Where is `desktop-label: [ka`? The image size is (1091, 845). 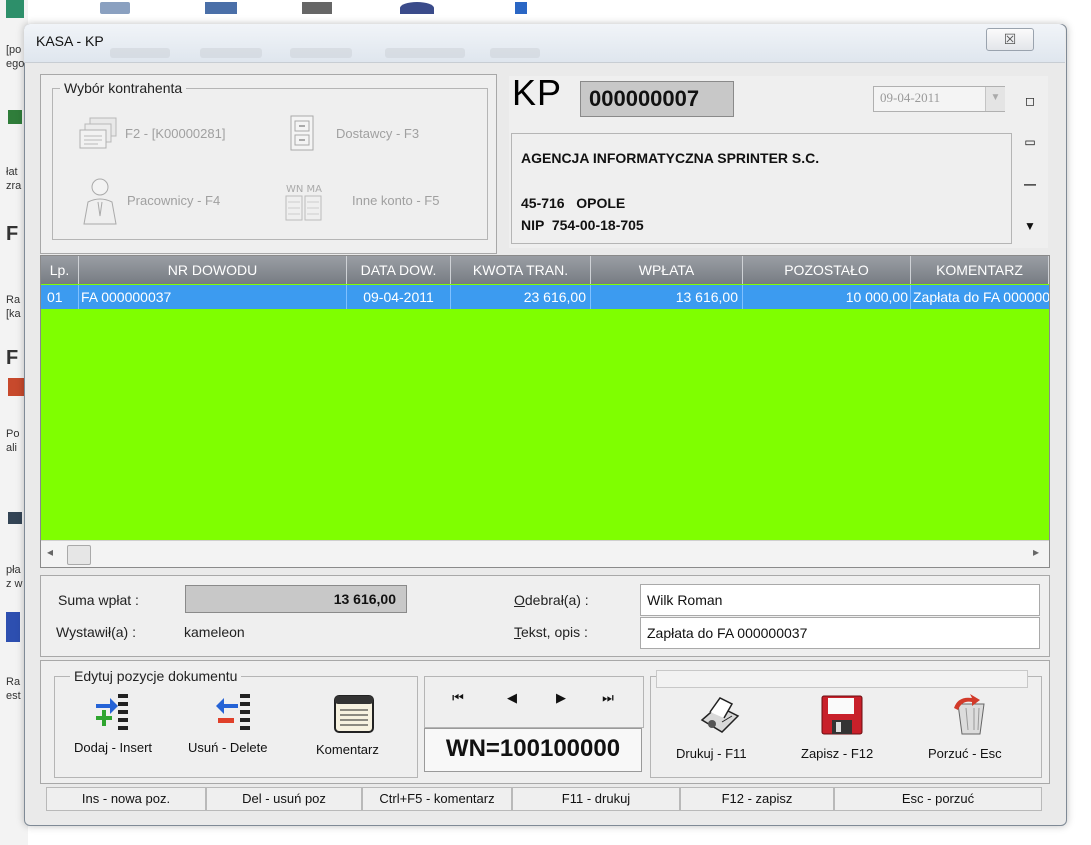 desktop-label: [ka is located at coordinates (13, 314).